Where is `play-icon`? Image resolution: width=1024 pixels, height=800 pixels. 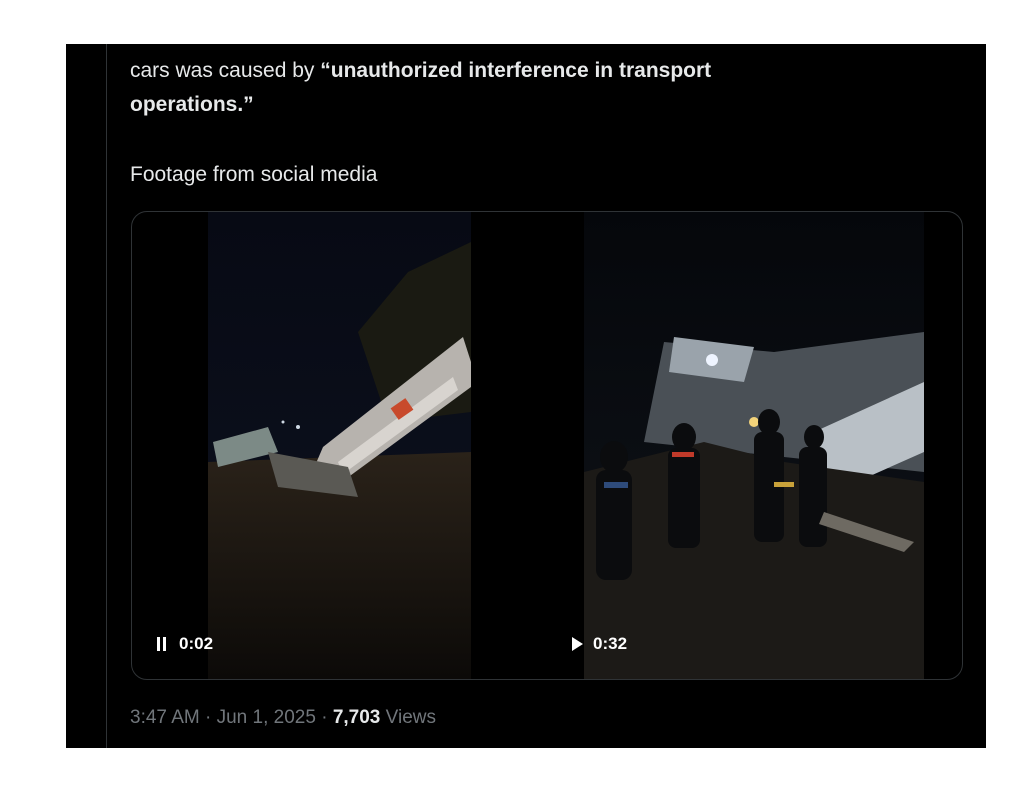 play-icon is located at coordinates (577, 644).